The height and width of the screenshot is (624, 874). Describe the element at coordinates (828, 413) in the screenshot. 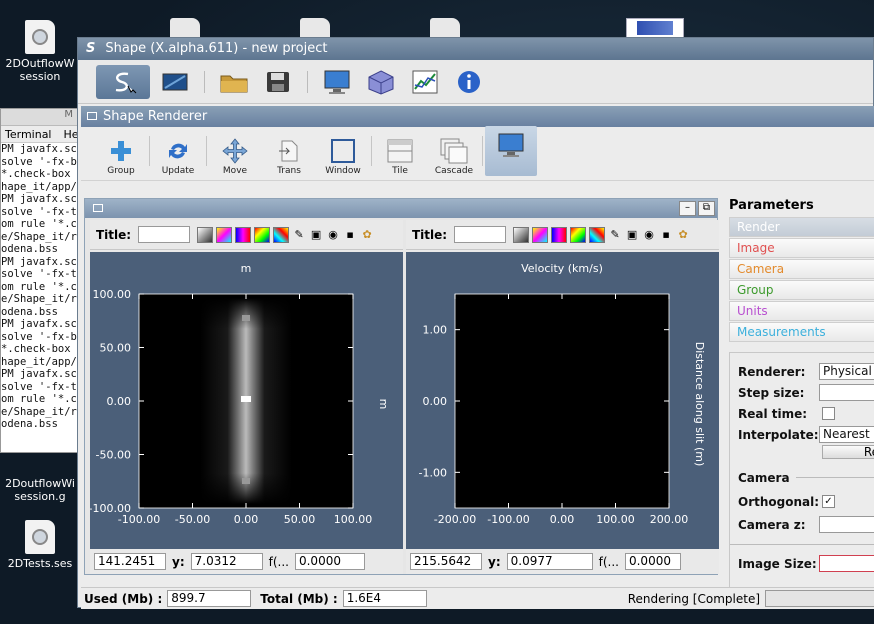

I see `real-time-checkbox` at that location.